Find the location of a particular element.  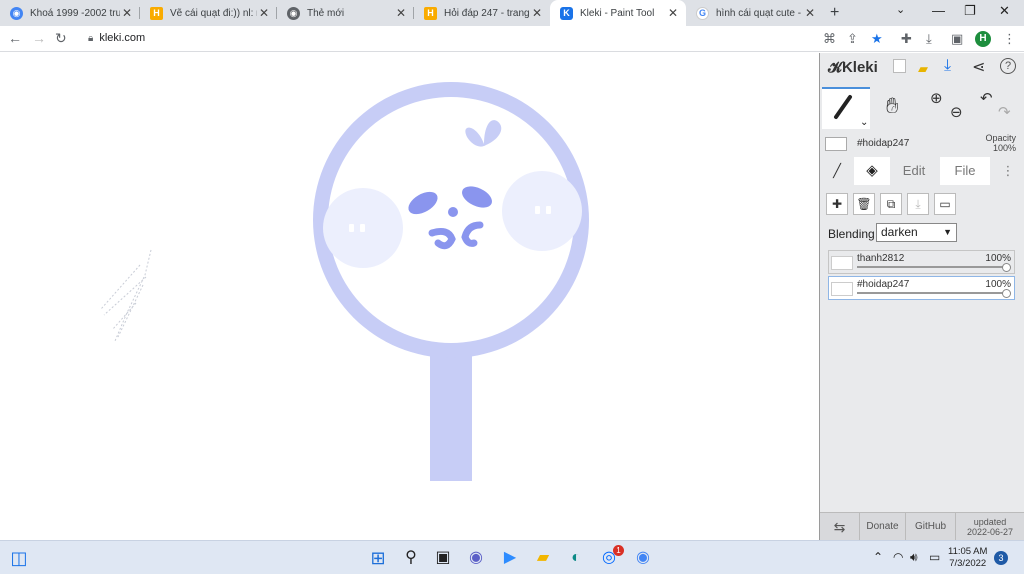

blending-label: Blending is located at coordinates (851, 234).